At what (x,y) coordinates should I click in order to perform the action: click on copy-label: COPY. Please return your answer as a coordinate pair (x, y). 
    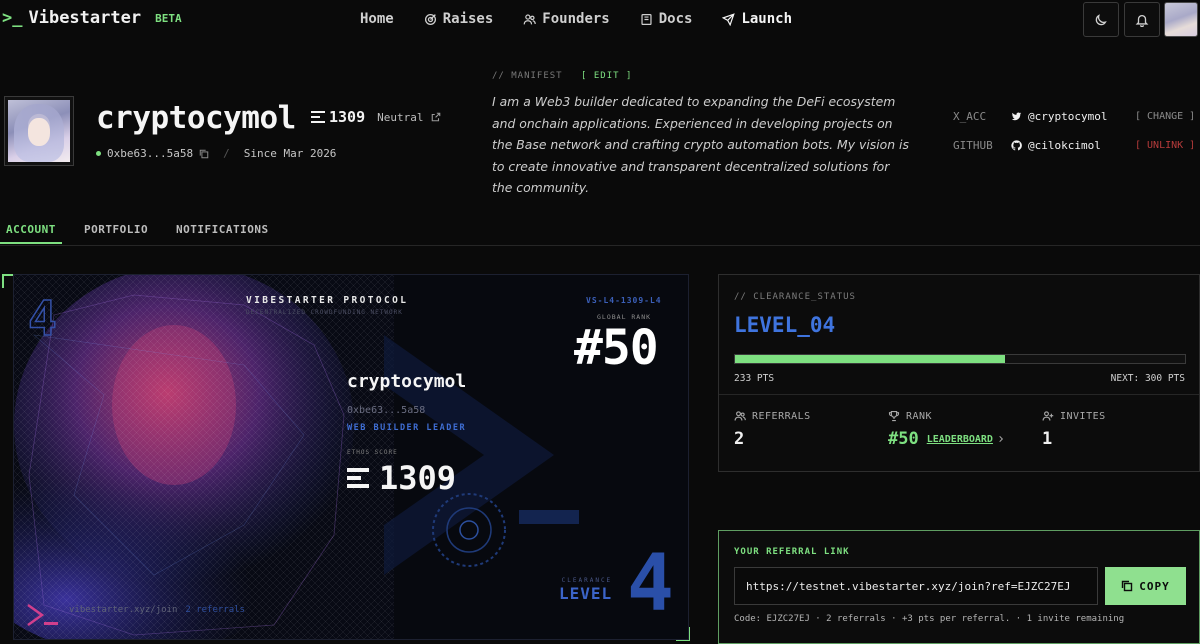
    Looking at the image, I should click on (1154, 586).